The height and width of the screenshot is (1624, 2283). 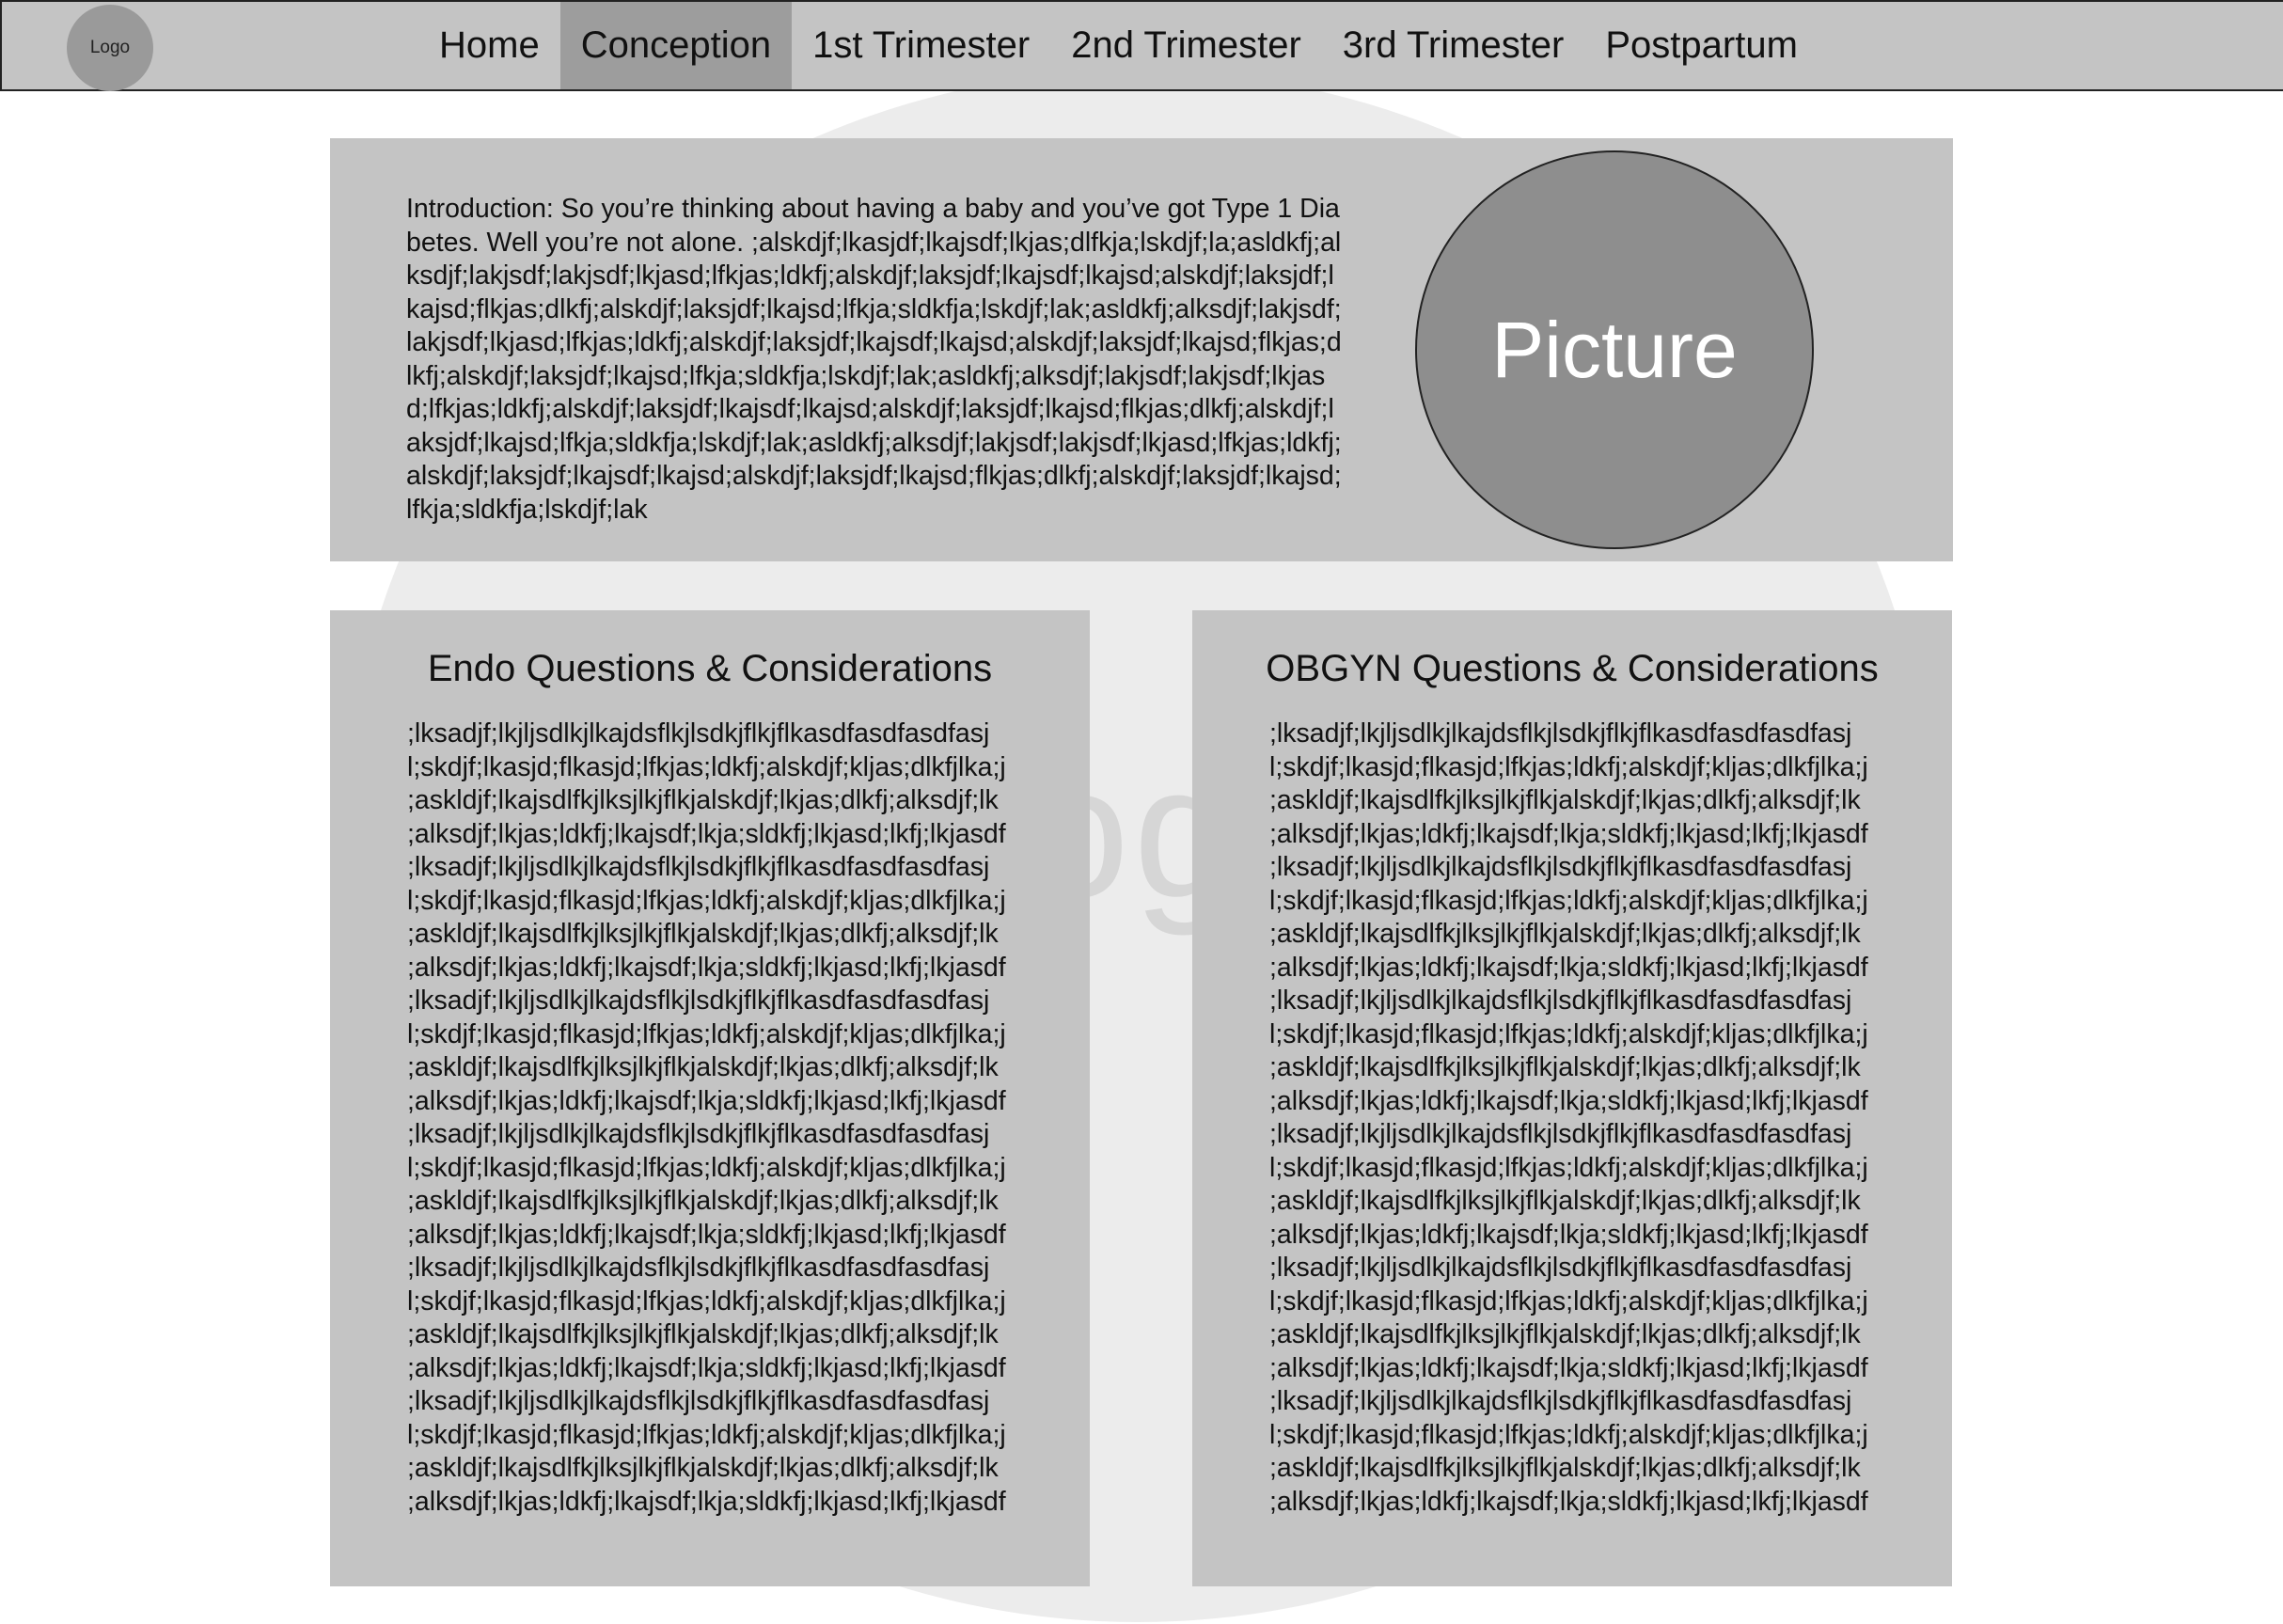 What do you see at coordinates (1572, 668) in the screenshot?
I see `obgyn-questions-title: OBGYN Questions & Considerations` at bounding box center [1572, 668].